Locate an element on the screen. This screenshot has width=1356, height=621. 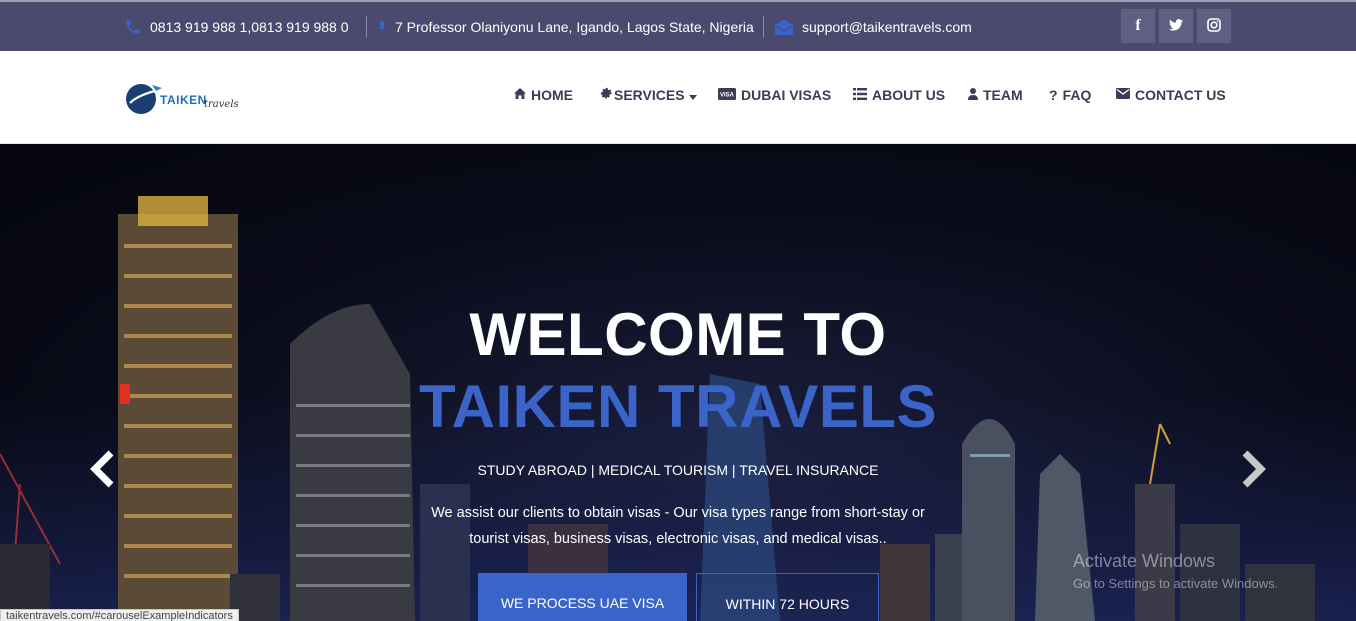
nav-services-label: SERVICES is located at coordinates (649, 95).